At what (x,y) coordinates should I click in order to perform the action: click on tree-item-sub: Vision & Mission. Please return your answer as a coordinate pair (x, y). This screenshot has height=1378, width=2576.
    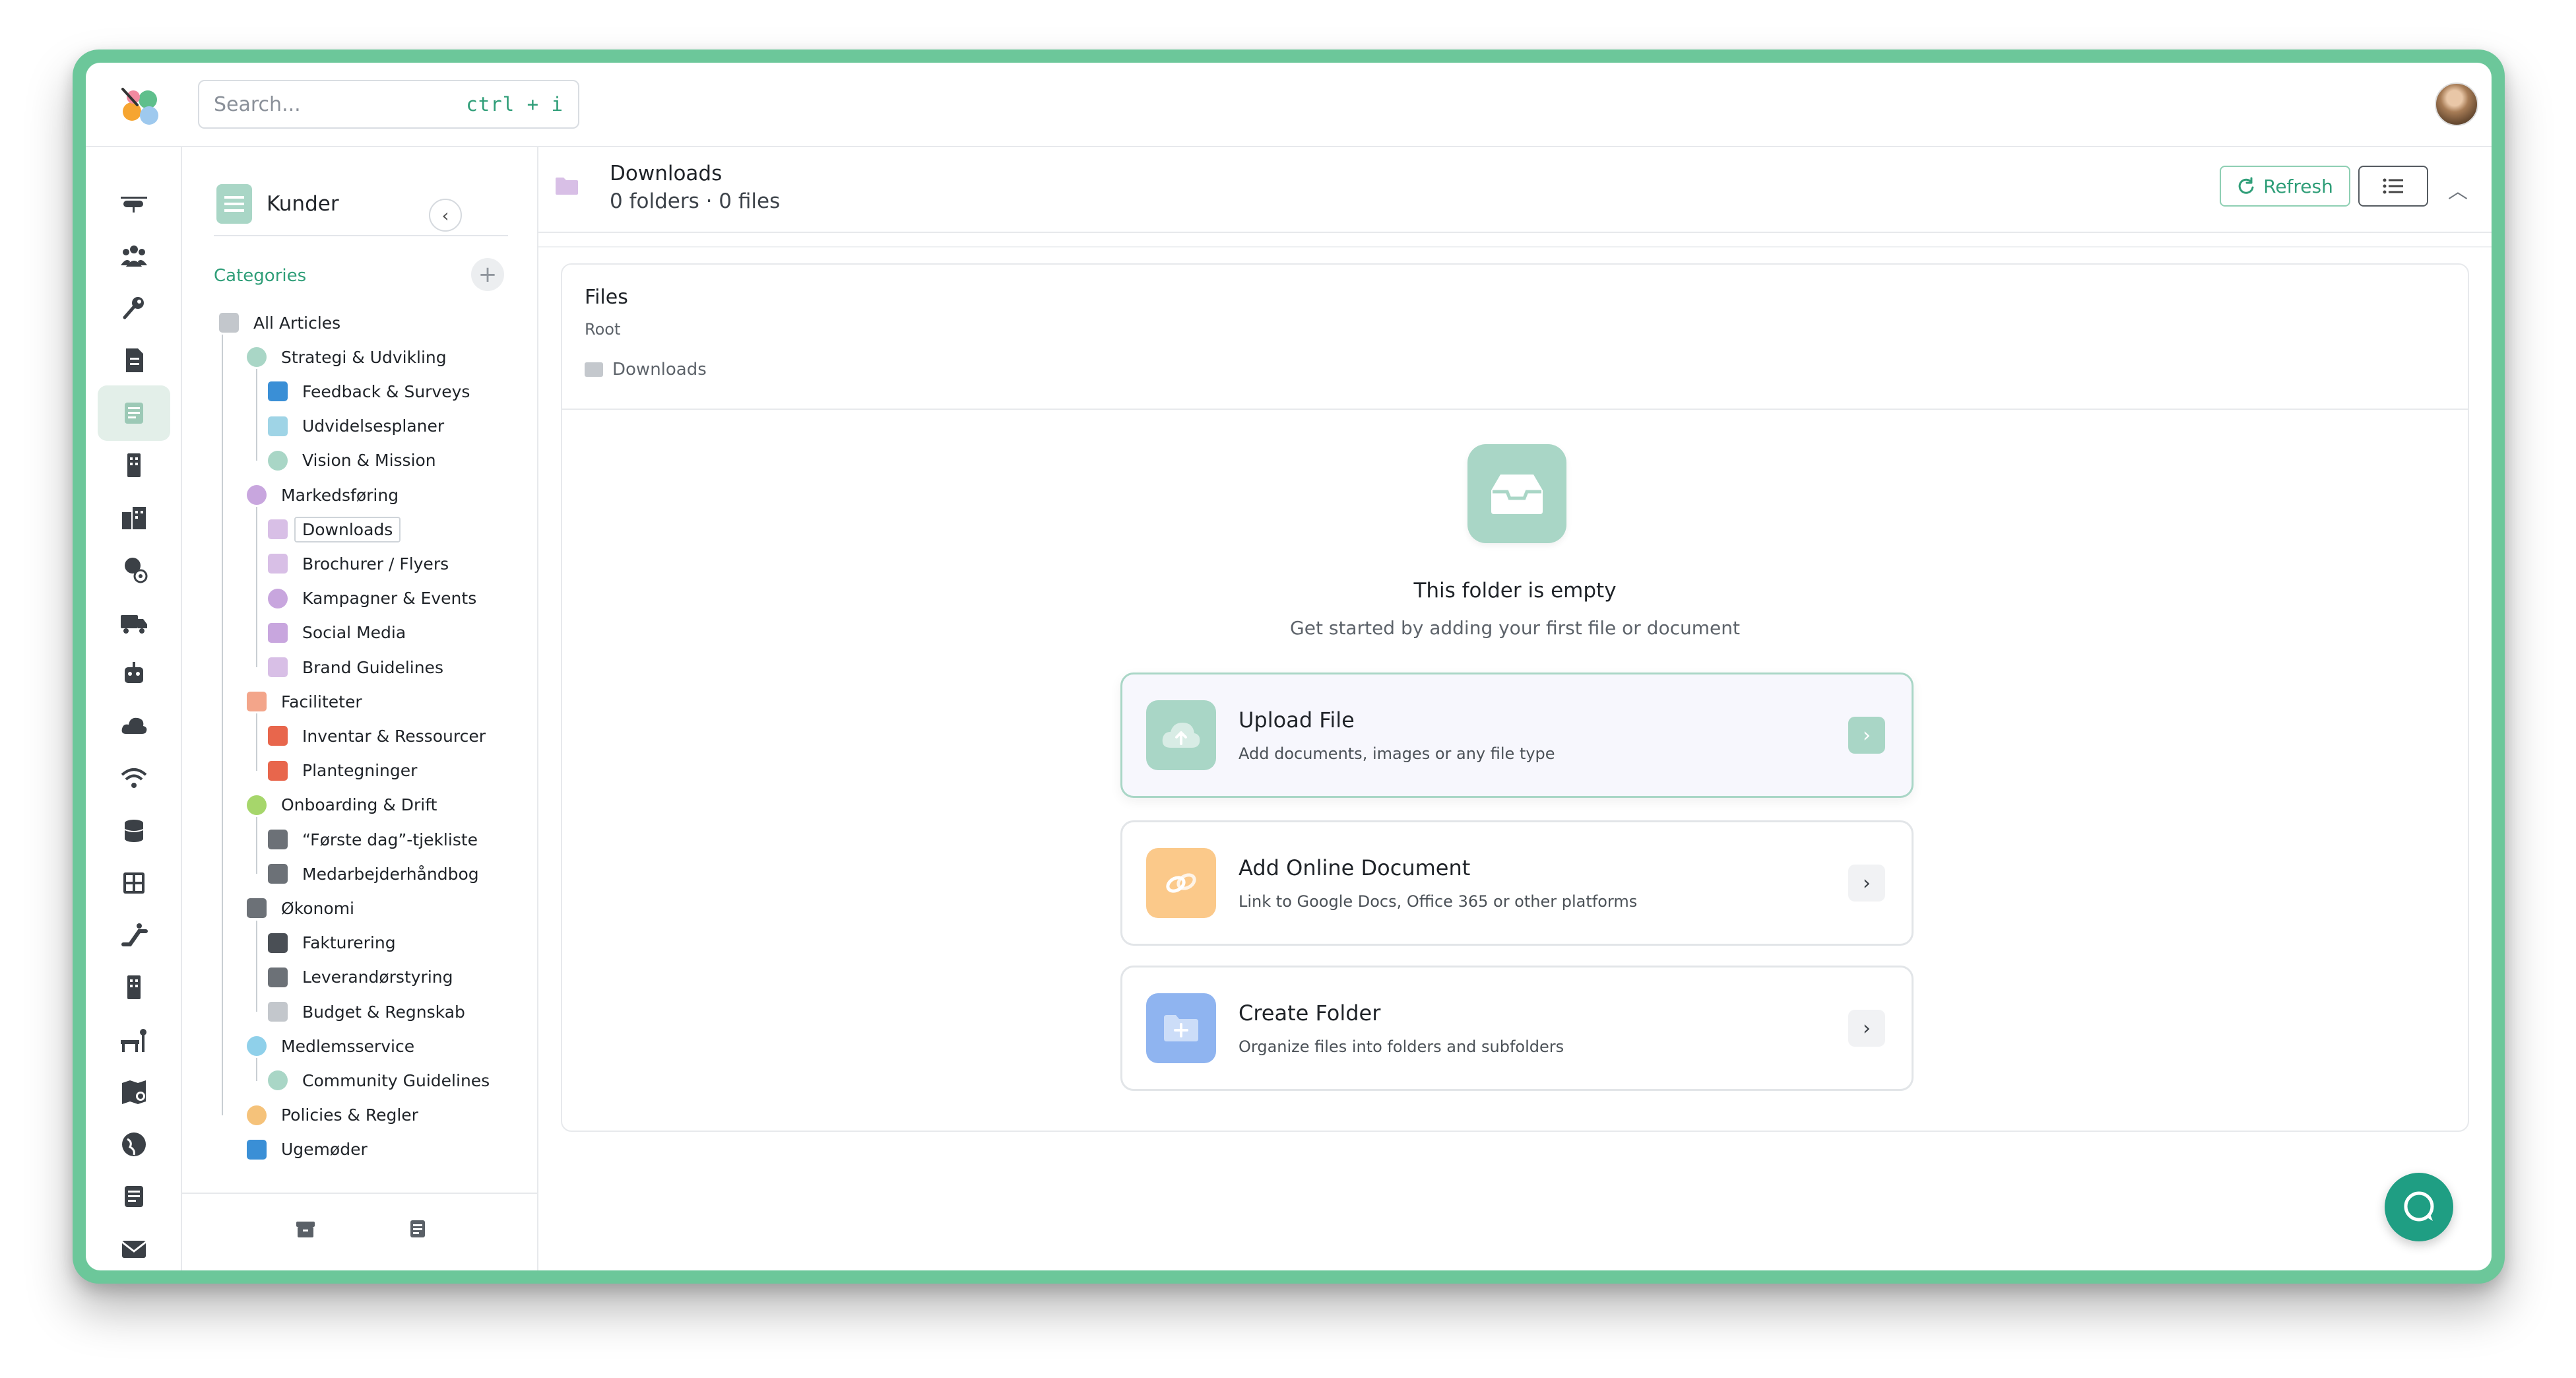
    Looking at the image, I should click on (352, 460).